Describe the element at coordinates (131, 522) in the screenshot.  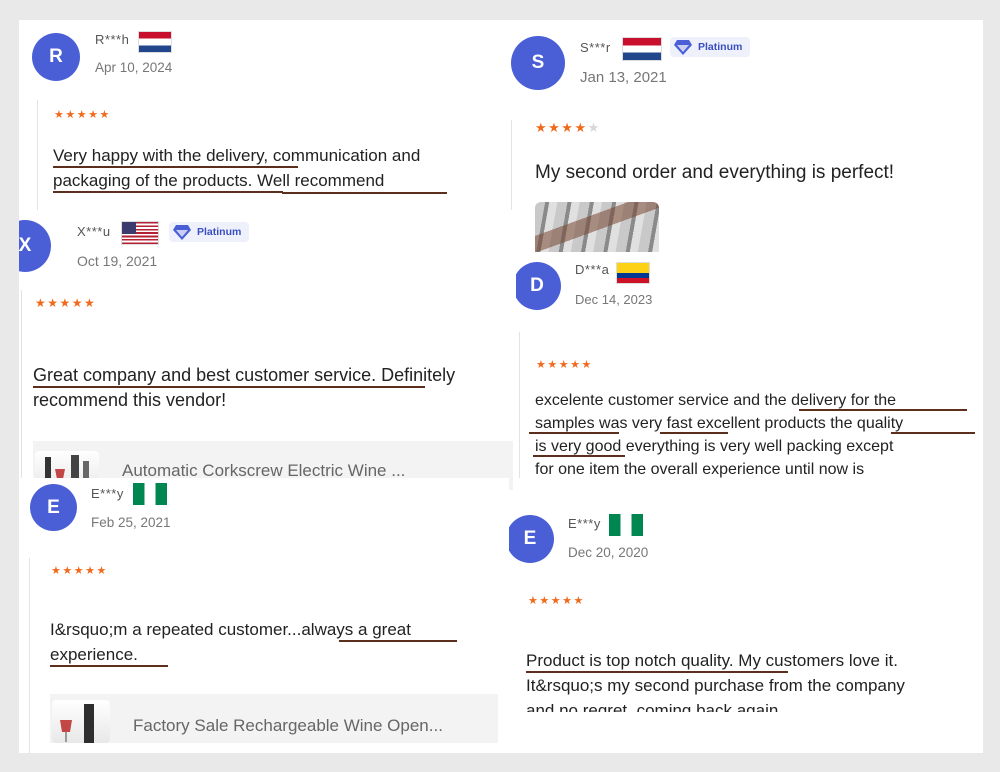
I see `review-date: Feb 25, 2021` at that location.